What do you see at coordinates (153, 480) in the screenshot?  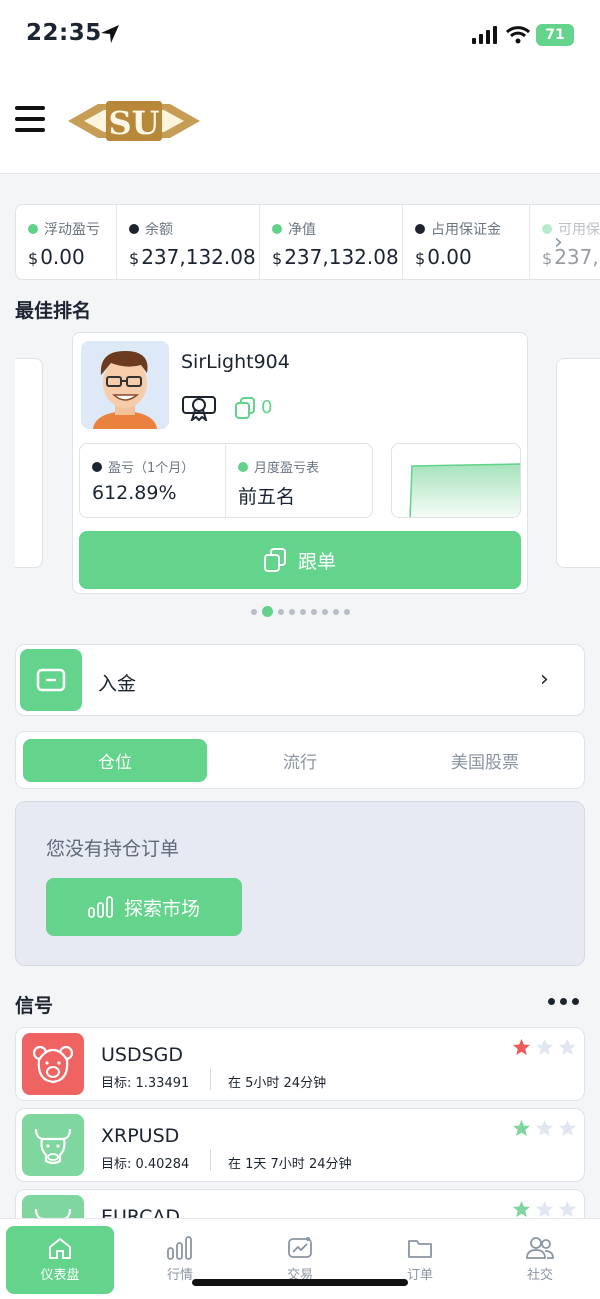 I see `metric-profit: 盈亏（1个月） 612.89%` at bounding box center [153, 480].